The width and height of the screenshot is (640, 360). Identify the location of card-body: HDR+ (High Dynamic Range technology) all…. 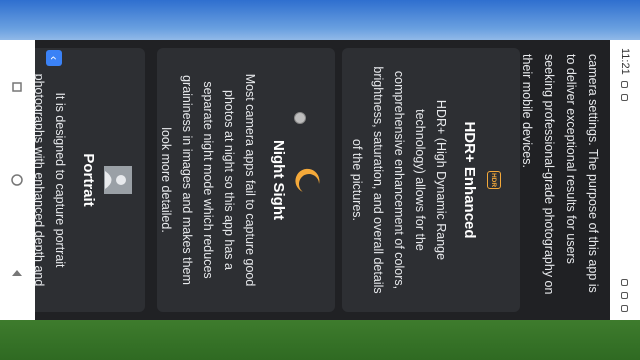
(399, 180).